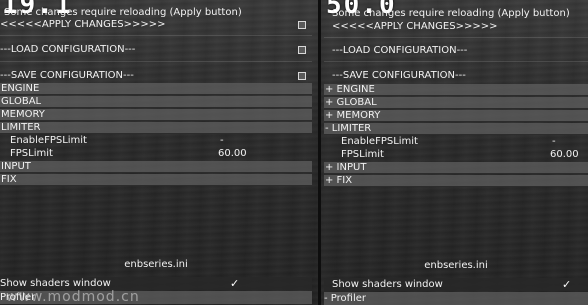 The height and width of the screenshot is (305, 588). I want to click on category-limiter: LIMITER, so click(156, 128).